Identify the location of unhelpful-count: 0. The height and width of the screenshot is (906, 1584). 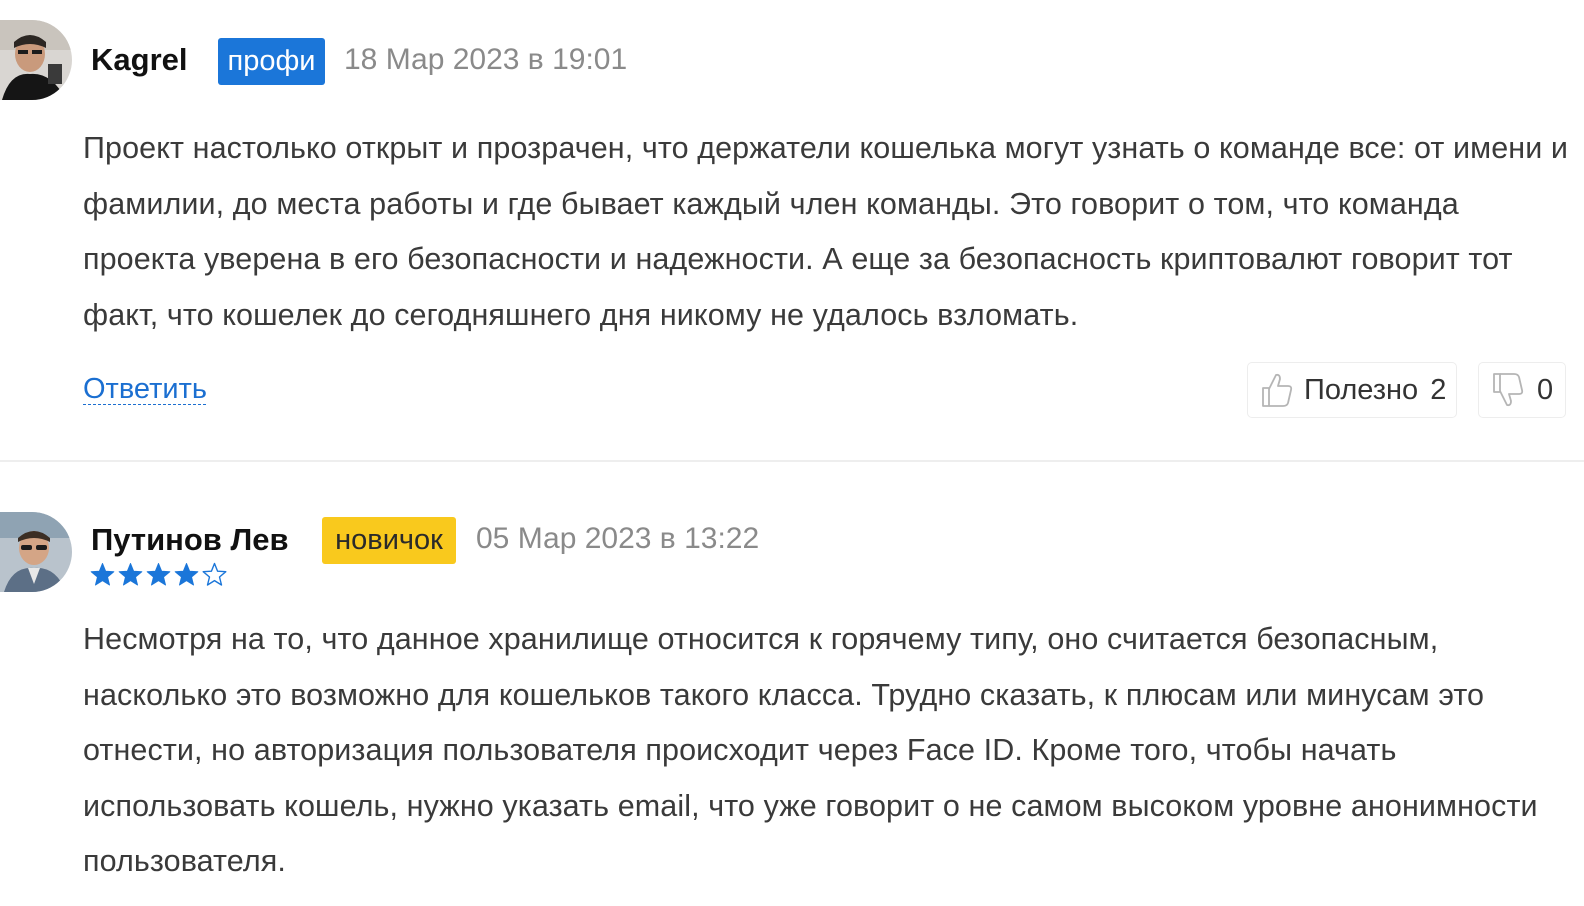
(1545, 389).